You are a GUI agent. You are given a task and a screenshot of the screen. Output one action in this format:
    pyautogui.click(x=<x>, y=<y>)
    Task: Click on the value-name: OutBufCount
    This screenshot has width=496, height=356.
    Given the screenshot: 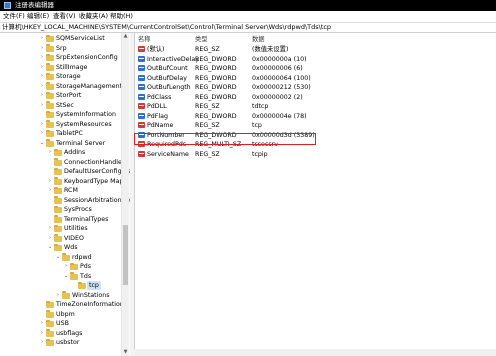 What is the action you would take?
    pyautogui.click(x=167, y=68)
    